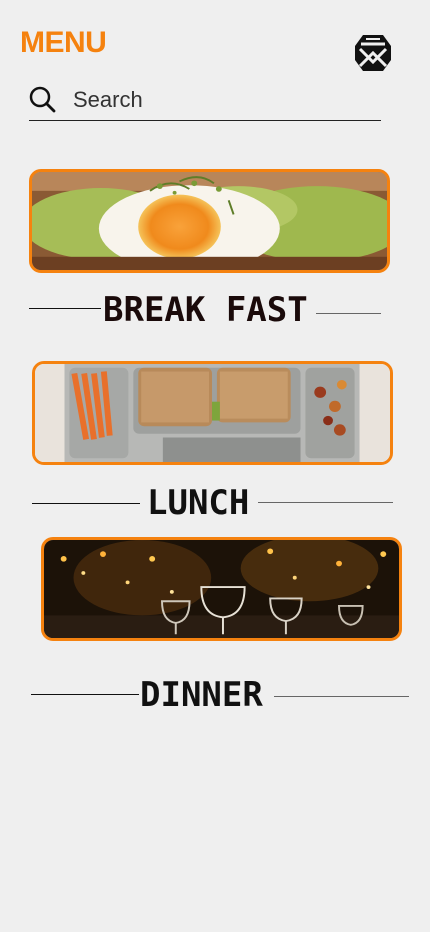 The height and width of the screenshot is (932, 430). I want to click on lunch-image, so click(212, 413).